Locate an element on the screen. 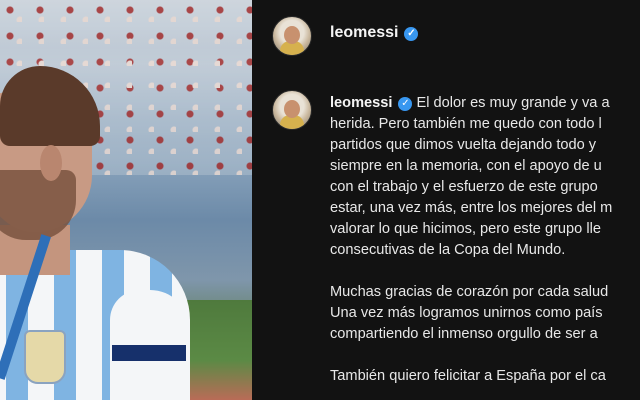  player-ear is located at coordinates (51, 163).